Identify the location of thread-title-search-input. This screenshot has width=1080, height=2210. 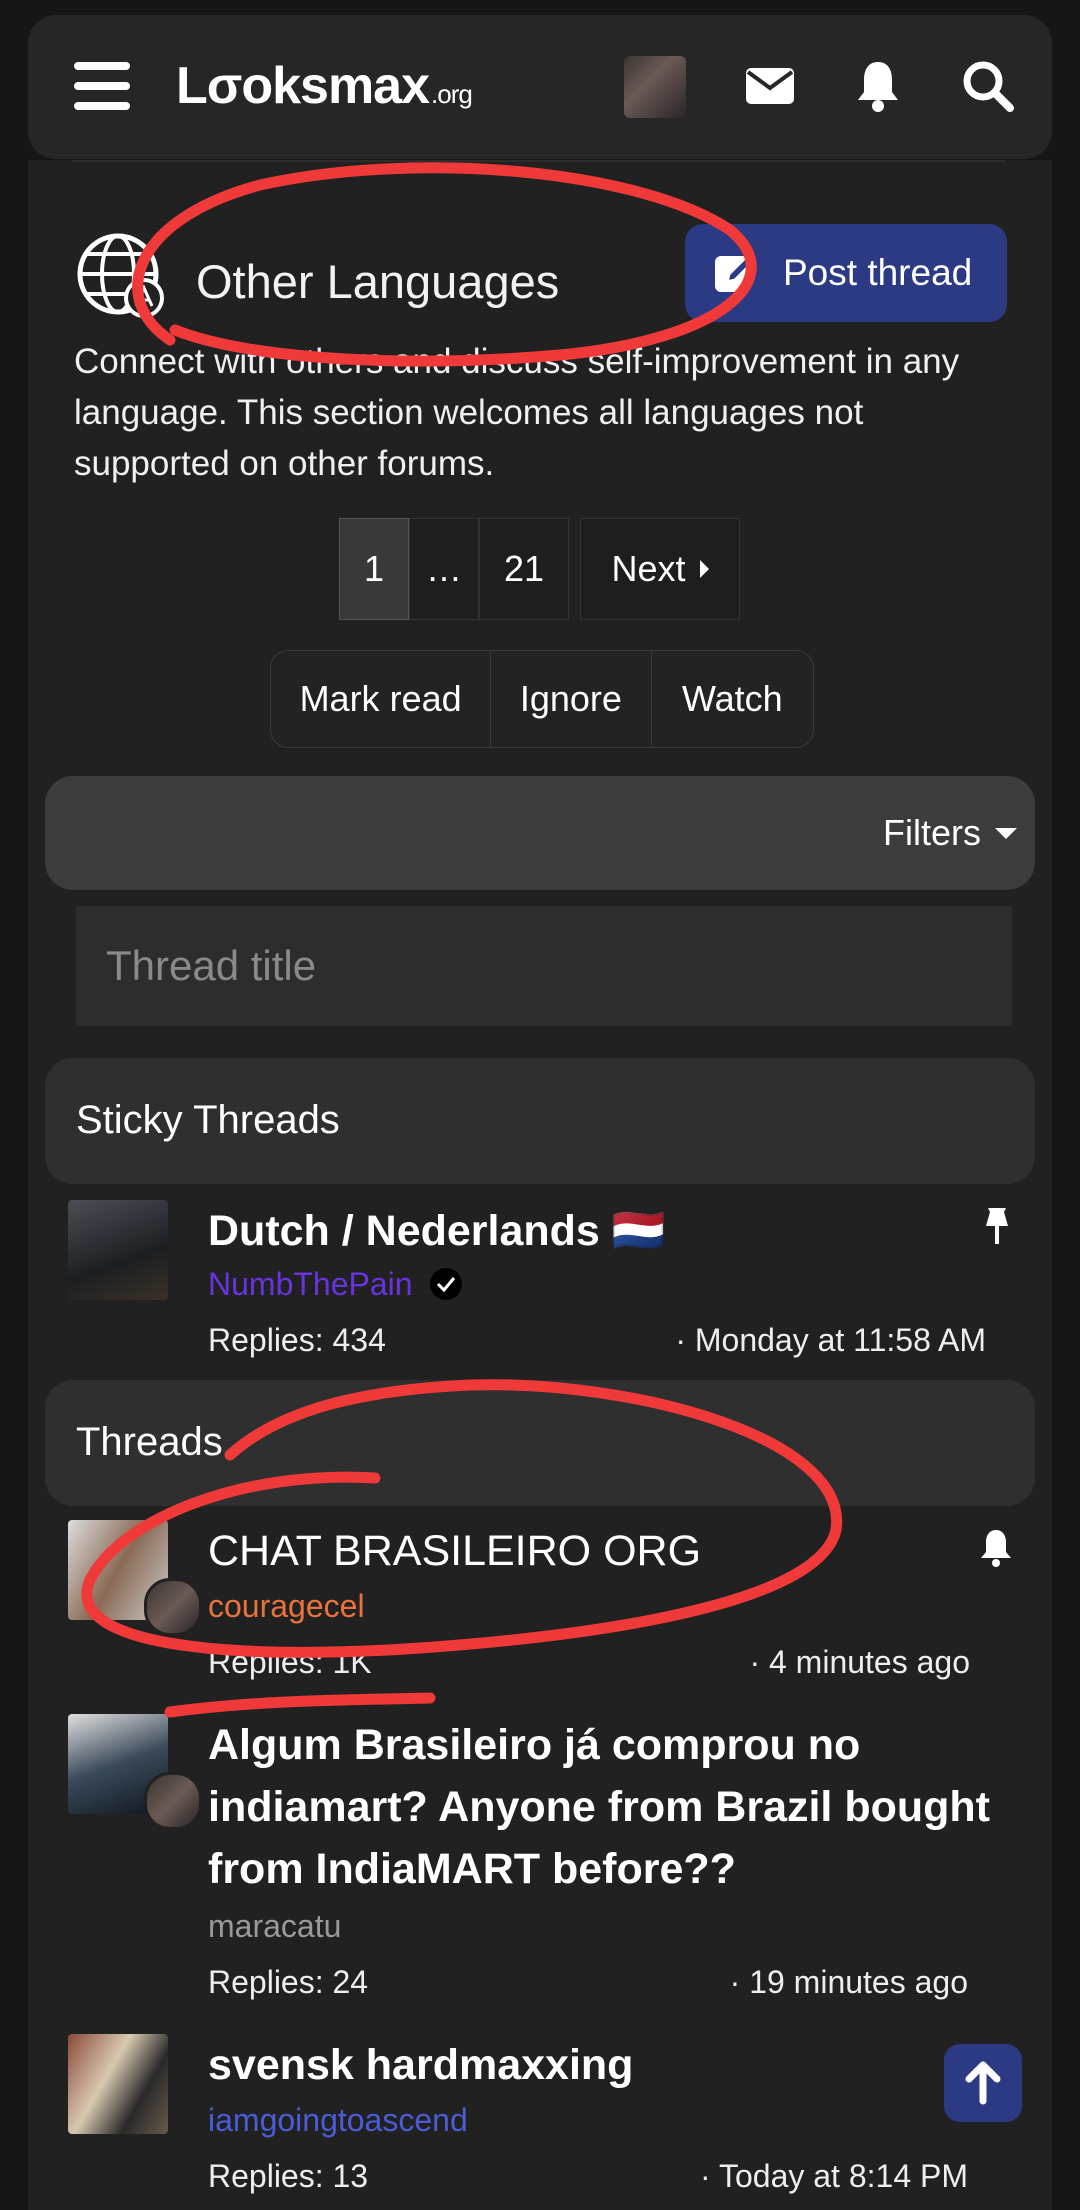
(544, 966).